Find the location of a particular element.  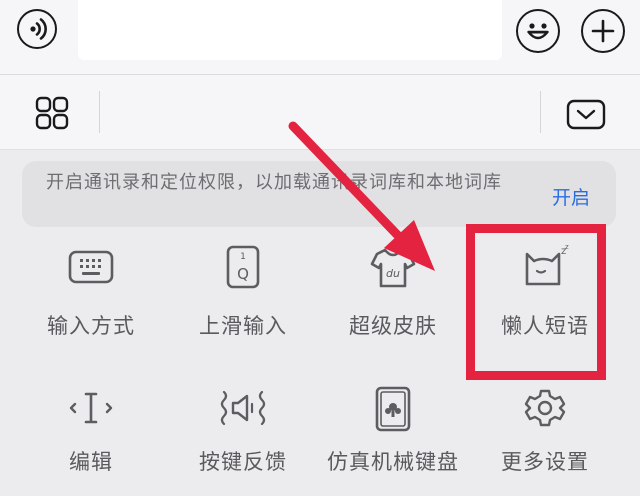

speaker-vibration-icon is located at coordinates (243, 408).